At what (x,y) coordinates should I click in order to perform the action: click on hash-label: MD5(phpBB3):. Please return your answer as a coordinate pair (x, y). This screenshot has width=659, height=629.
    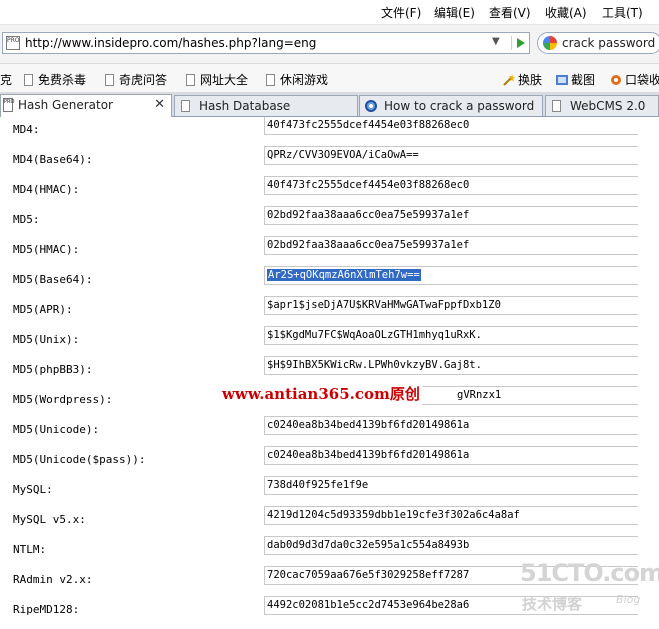
    Looking at the image, I should click on (53, 369).